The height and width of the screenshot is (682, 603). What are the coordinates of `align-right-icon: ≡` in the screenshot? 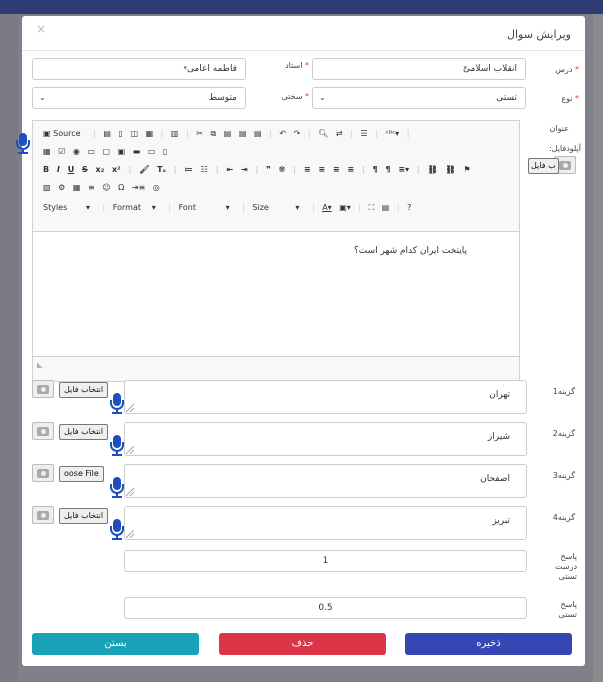 It's located at (336, 169).